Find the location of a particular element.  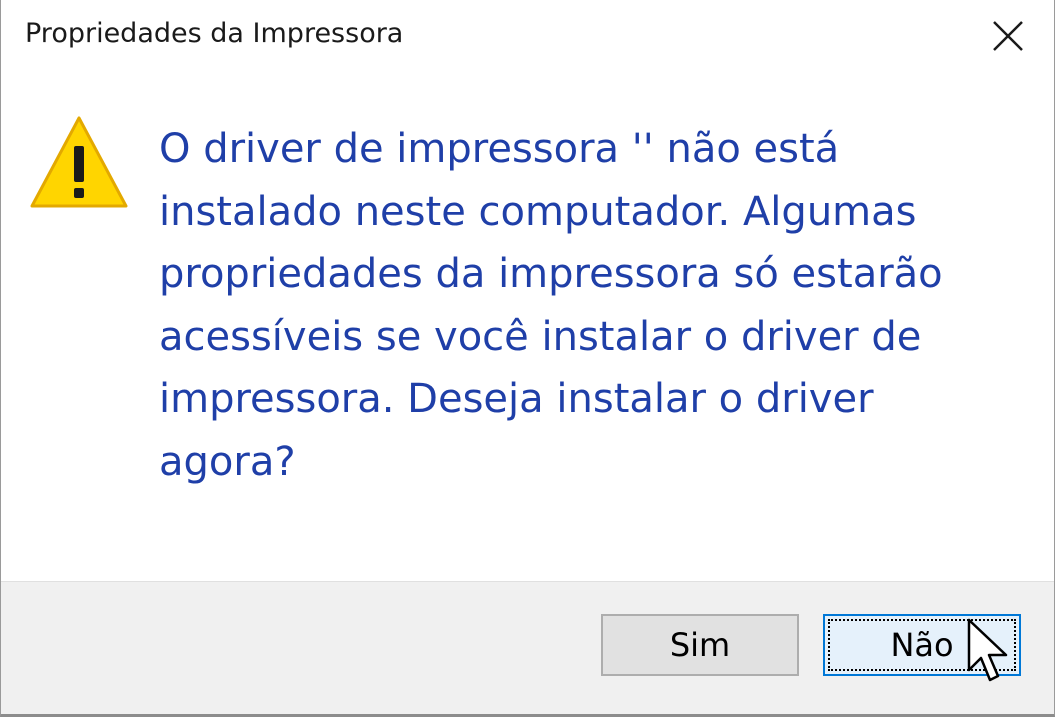

close-button is located at coordinates (1008, 36).